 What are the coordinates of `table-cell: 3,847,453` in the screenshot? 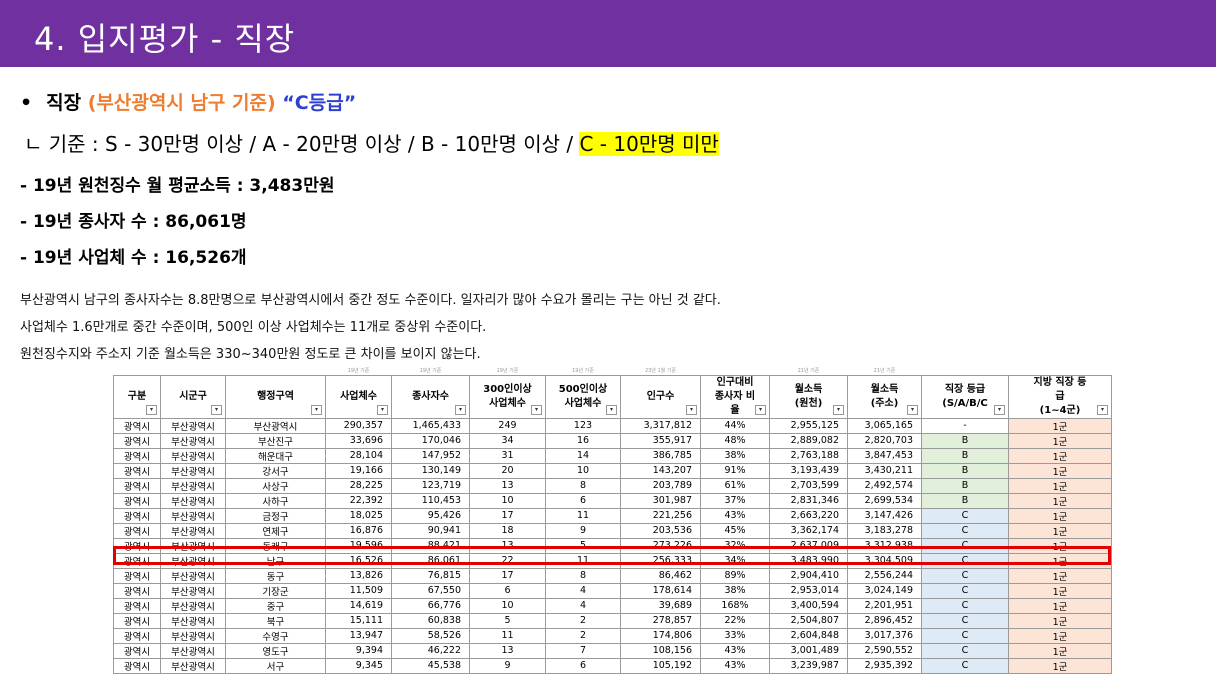 It's located at (884, 455).